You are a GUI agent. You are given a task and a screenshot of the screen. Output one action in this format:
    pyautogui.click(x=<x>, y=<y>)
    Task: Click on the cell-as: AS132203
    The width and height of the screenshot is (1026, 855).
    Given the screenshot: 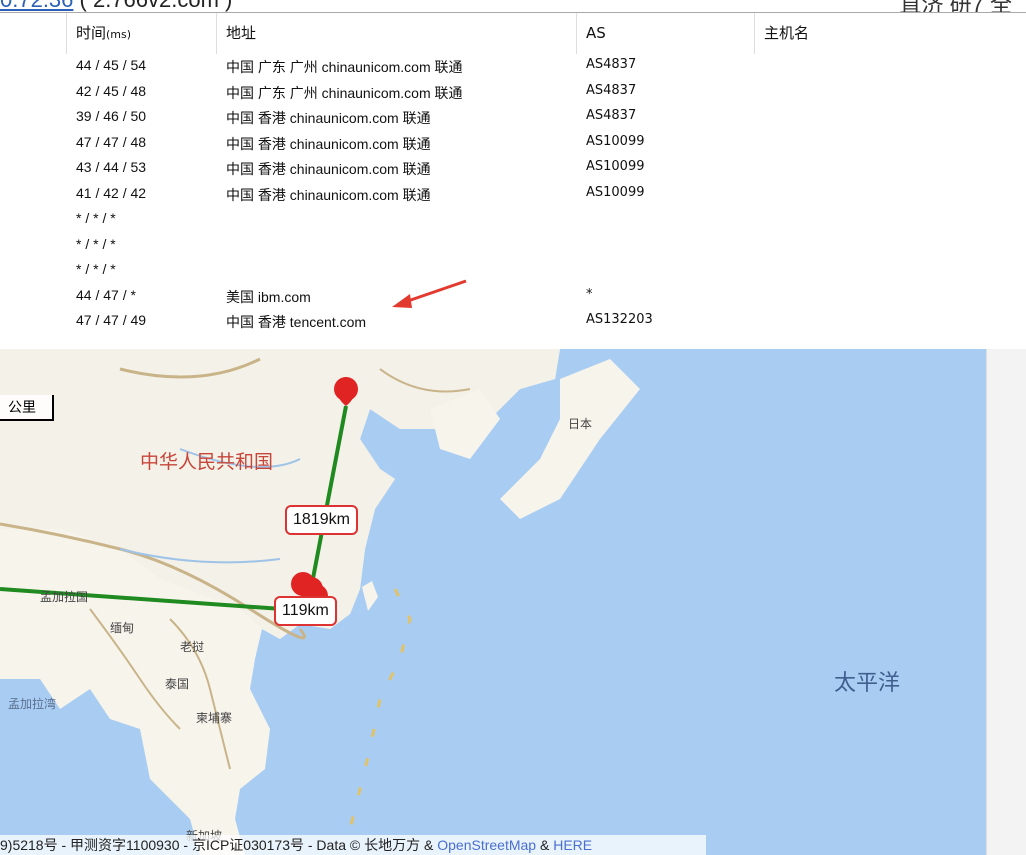 What is the action you would take?
    pyautogui.click(x=619, y=319)
    